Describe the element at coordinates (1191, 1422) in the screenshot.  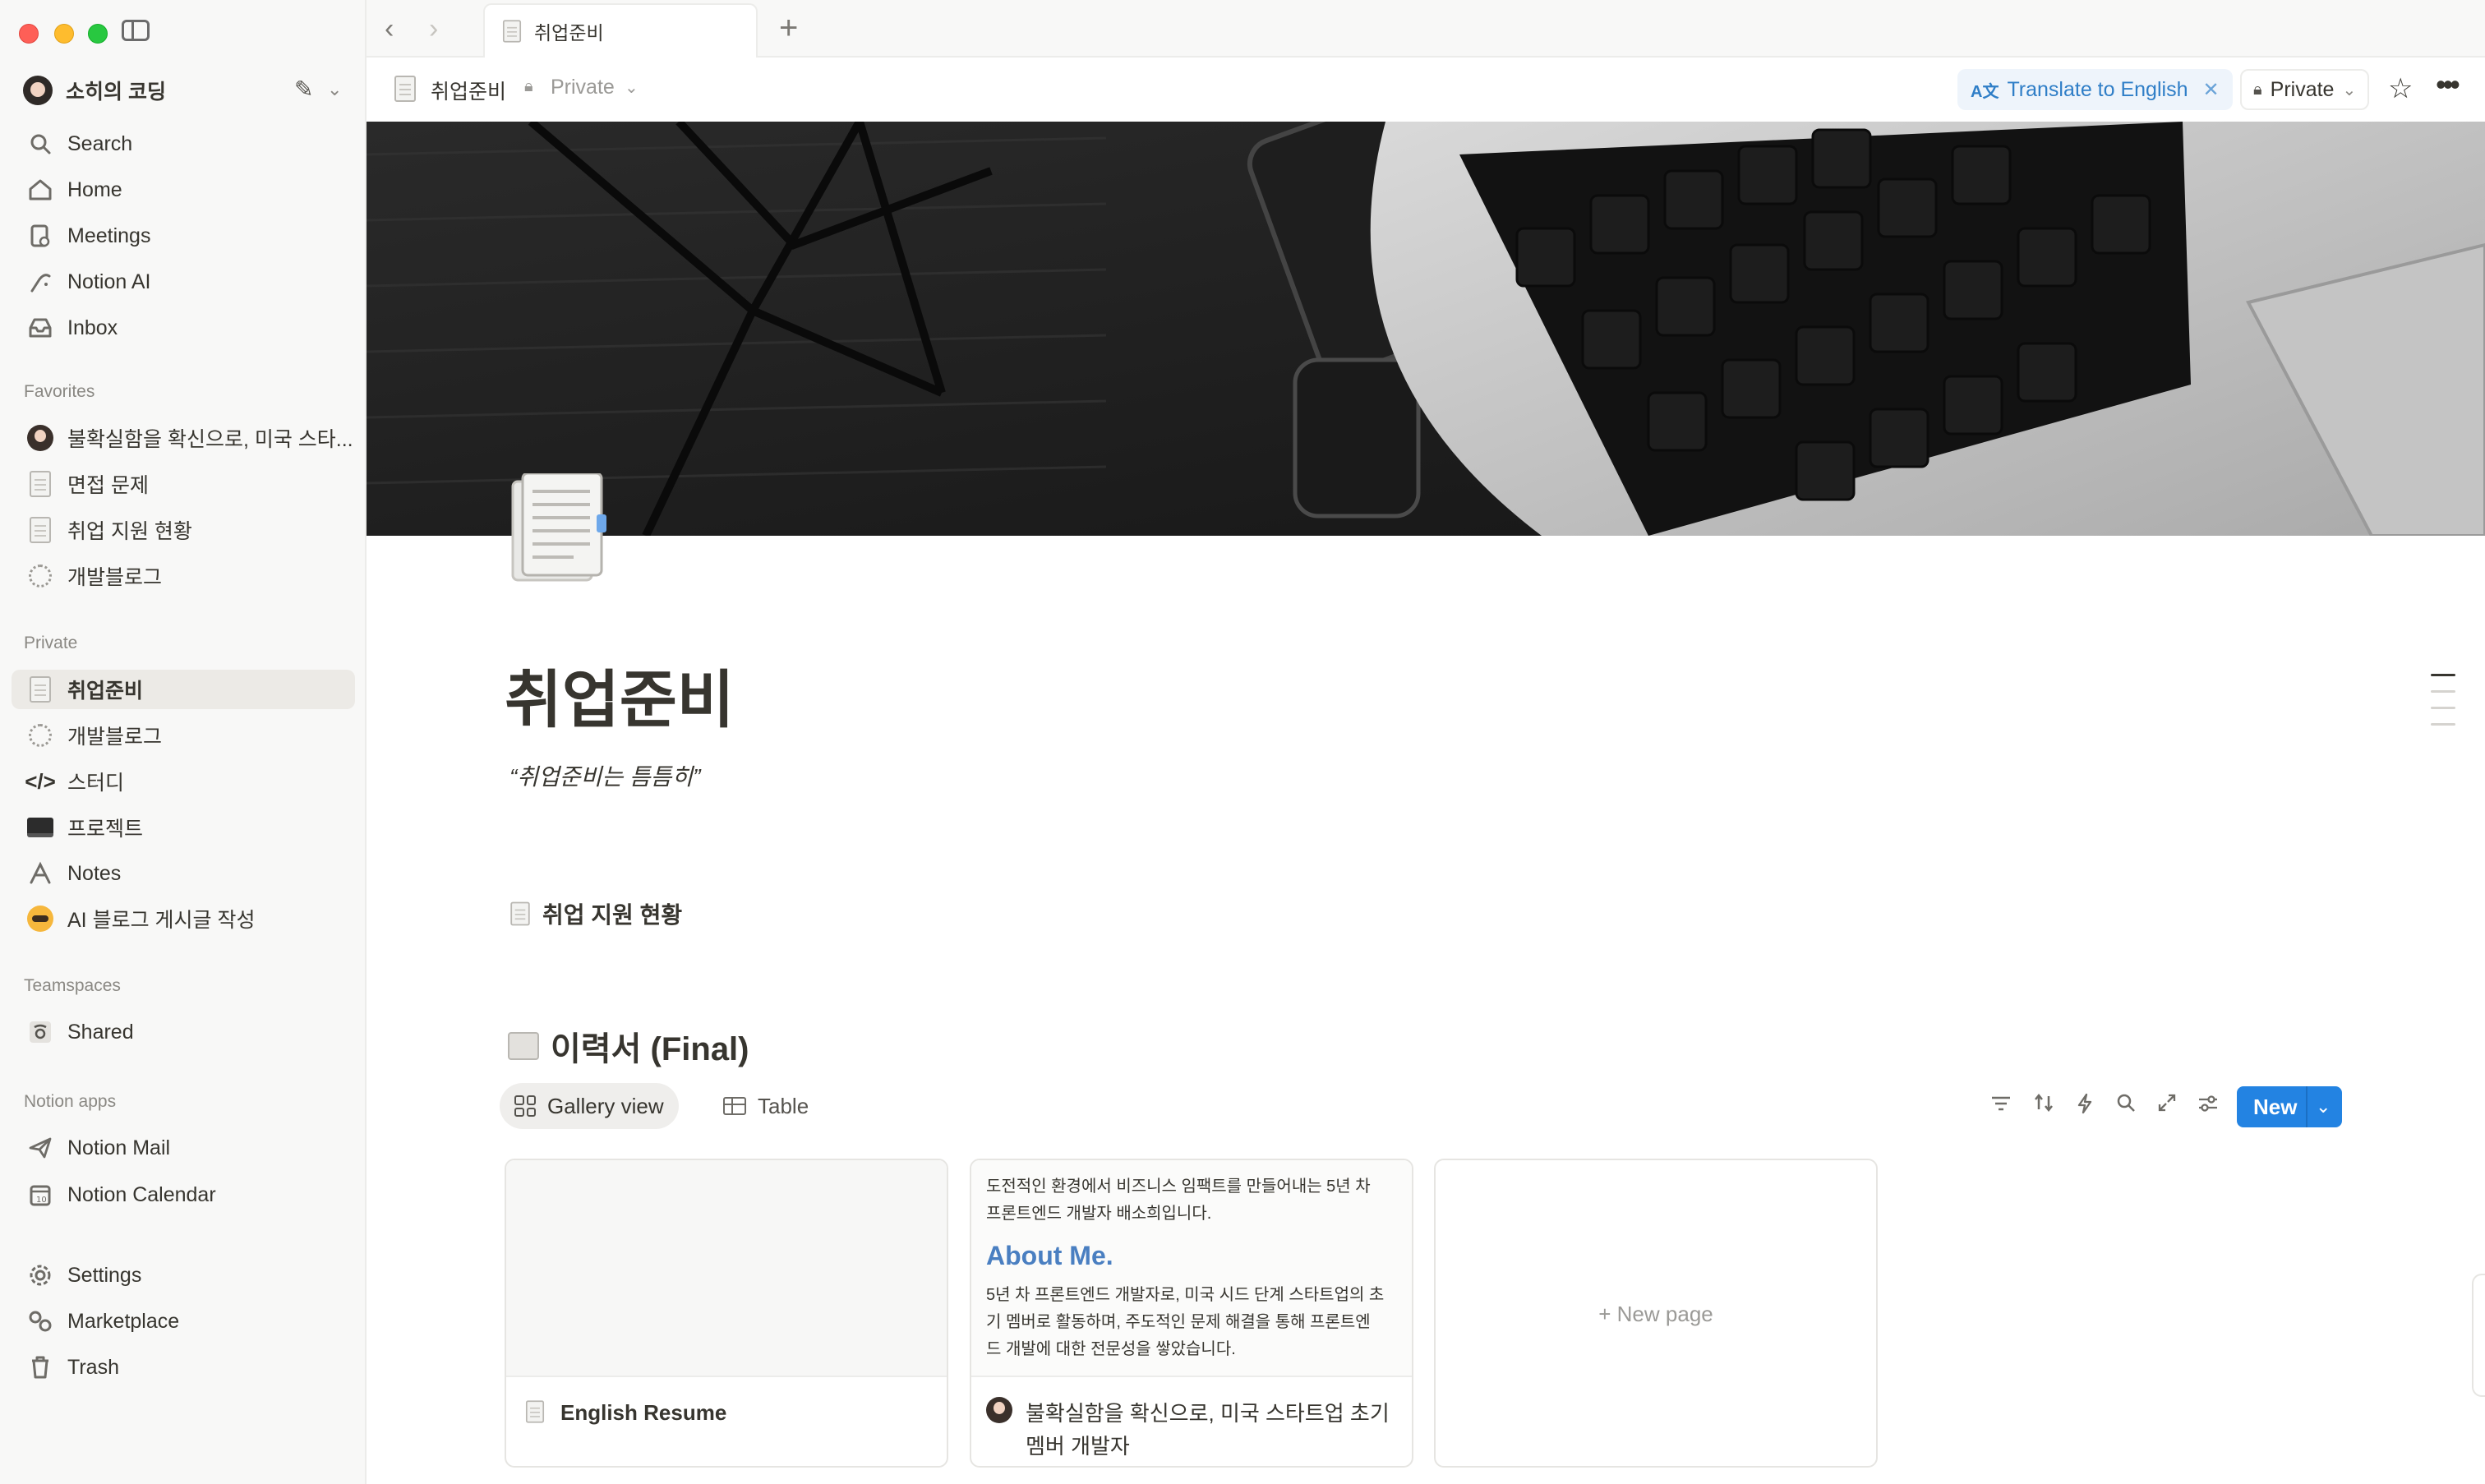
I see `card-footer: 불확실함을 확신으로, 미국 스타트업 초기 멤버 개발자` at that location.